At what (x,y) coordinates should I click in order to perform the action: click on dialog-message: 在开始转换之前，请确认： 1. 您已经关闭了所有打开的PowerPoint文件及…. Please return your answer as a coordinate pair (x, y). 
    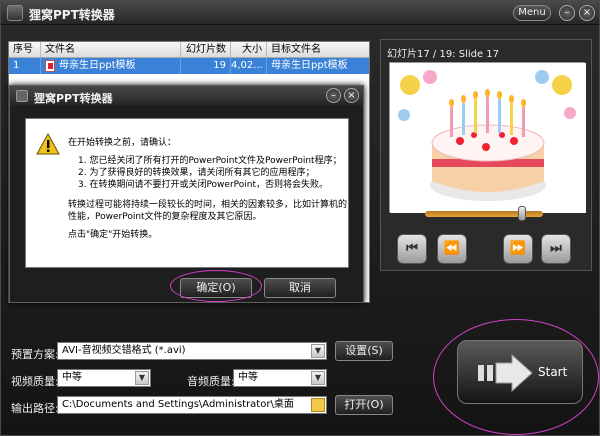
    Looking at the image, I should click on (208, 190).